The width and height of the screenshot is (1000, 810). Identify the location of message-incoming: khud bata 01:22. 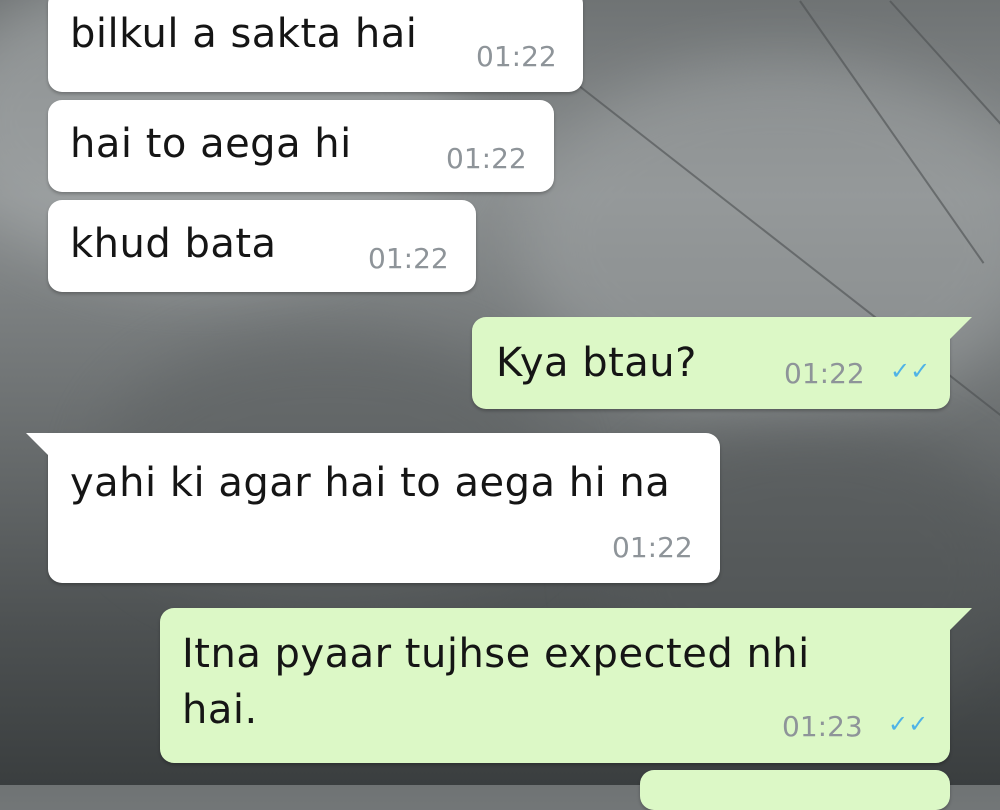
(262, 246).